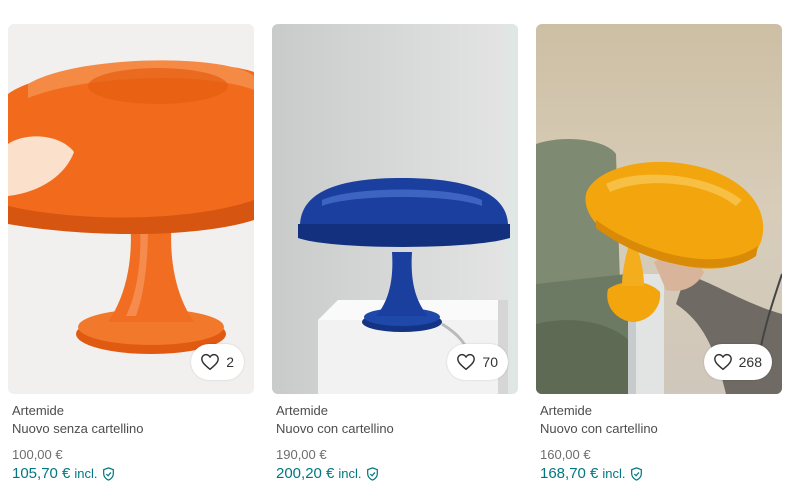 This screenshot has height=500, width=791. Describe the element at coordinates (565, 454) in the screenshot. I see `item-price: 160,00 €` at that location.